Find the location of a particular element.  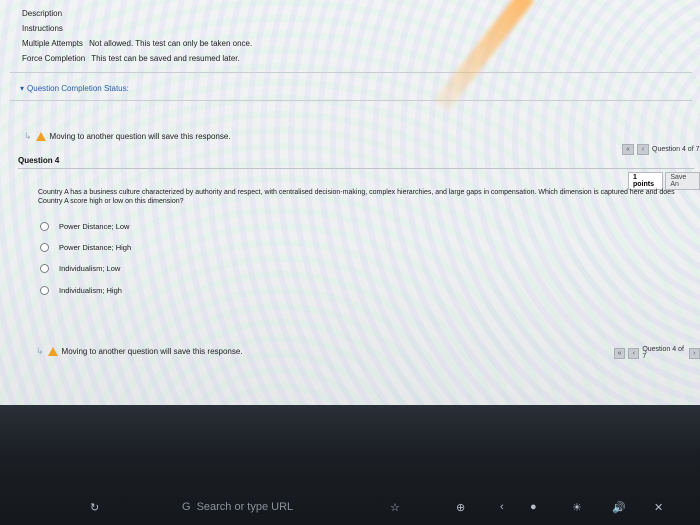

brightness-icon: ☀ is located at coordinates (577, 507).